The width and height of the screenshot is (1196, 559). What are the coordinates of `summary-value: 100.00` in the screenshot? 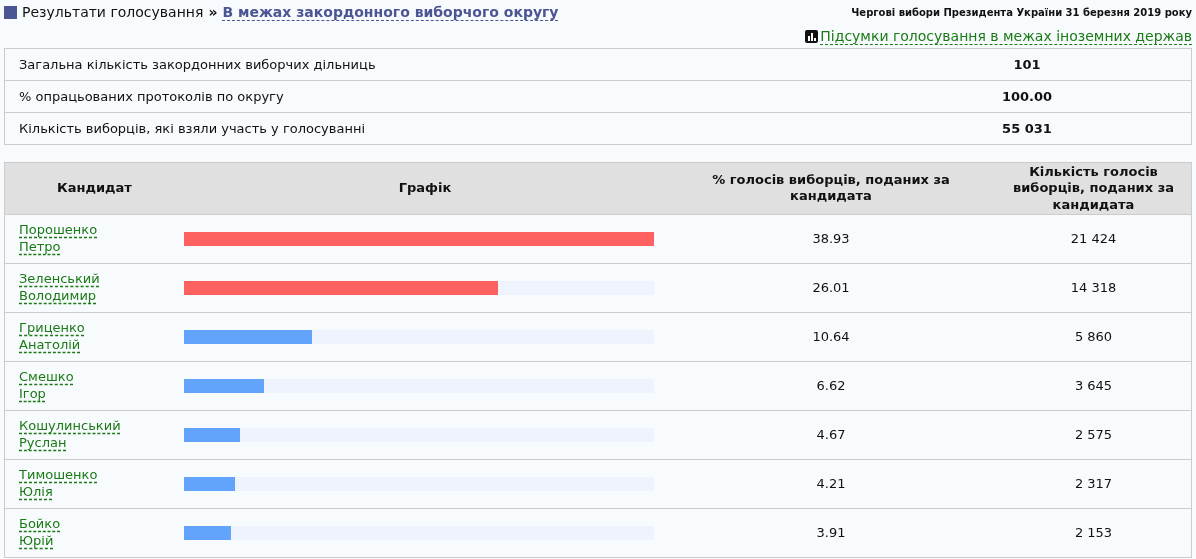 It's located at (1027, 96).